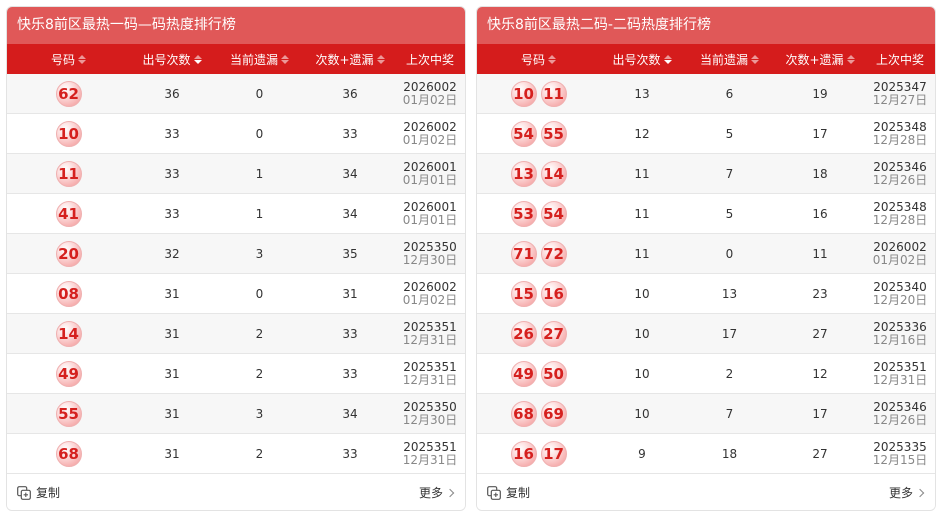 Image resolution: width=943 pixels, height=519 pixels. What do you see at coordinates (236, 334) in the screenshot?
I see `table-row: 14 31 2 33 2025351 12月31日` at bounding box center [236, 334].